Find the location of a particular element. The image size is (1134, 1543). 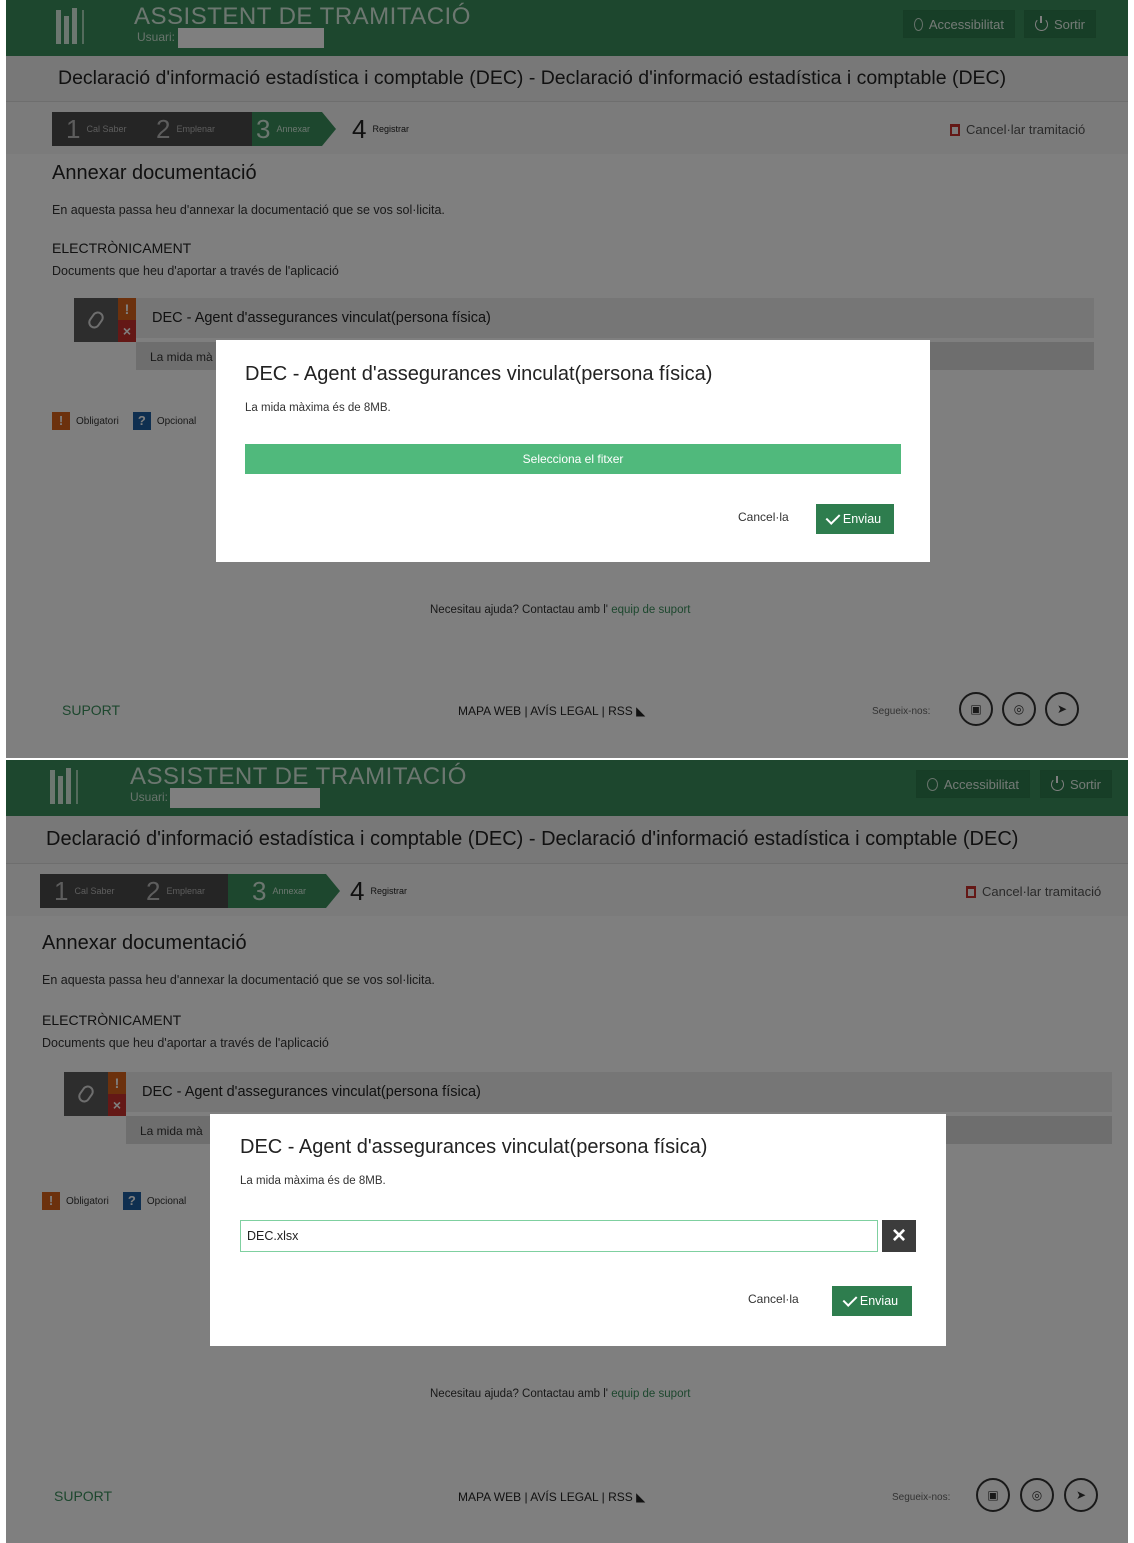

select-file-button: Selecciona el fitxer is located at coordinates (573, 459).